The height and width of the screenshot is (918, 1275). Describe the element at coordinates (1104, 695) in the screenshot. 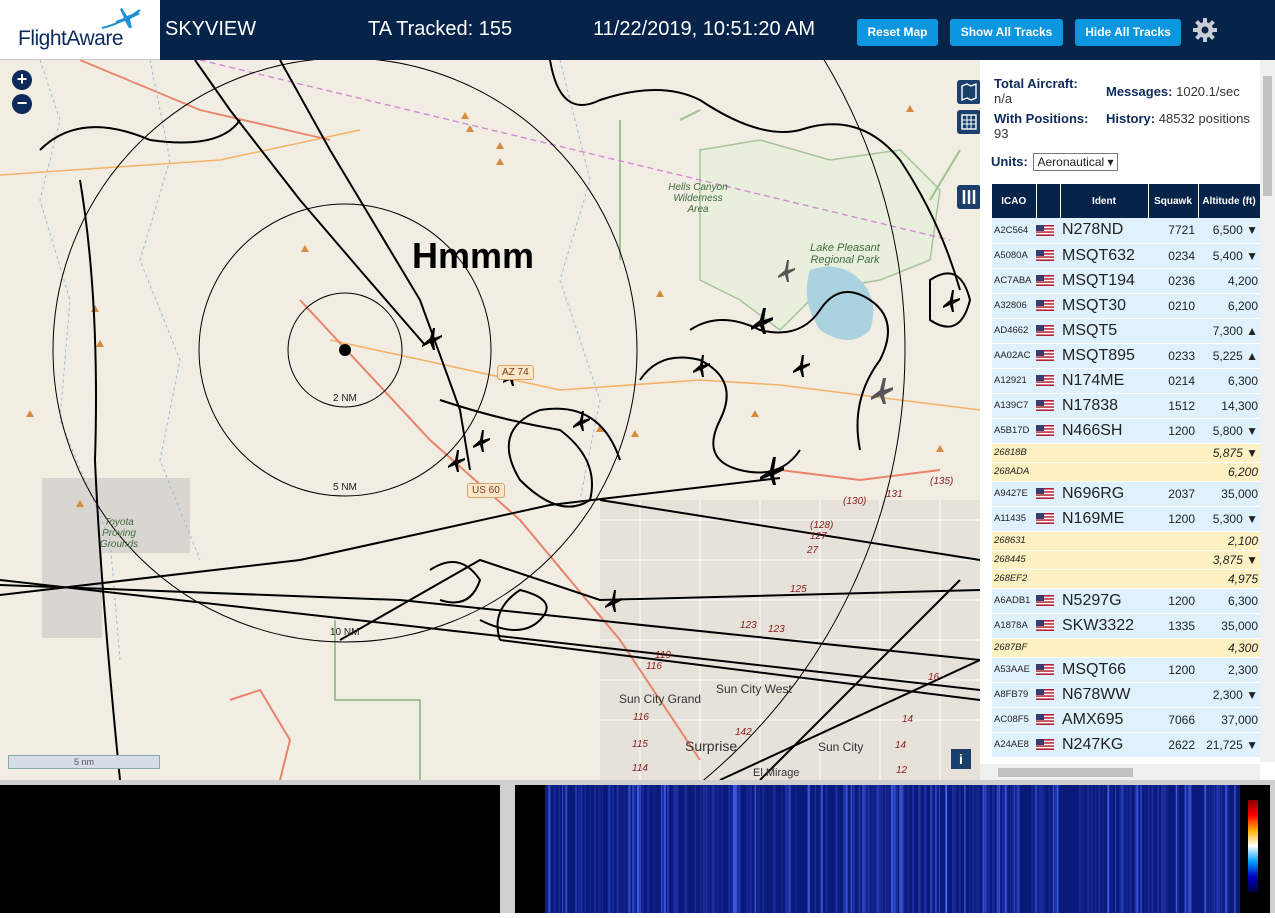

I see `cell-ident: N678WW` at that location.